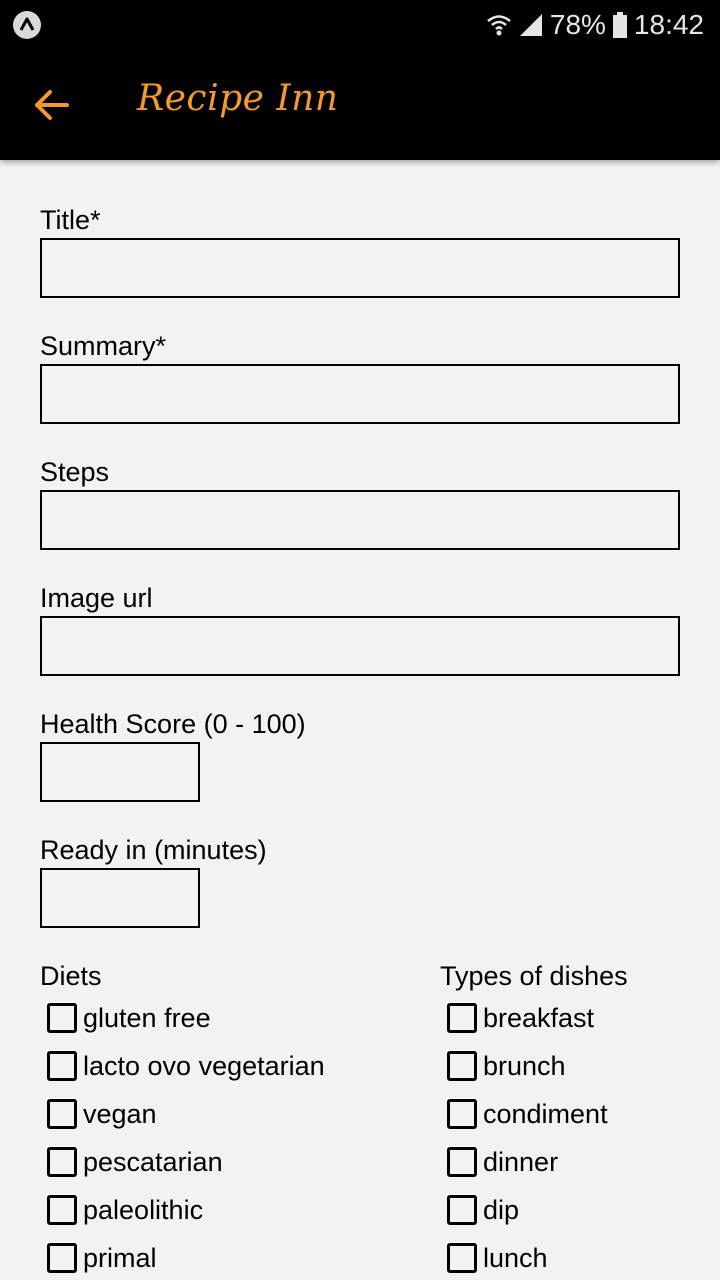 Image resolution: width=720 pixels, height=1280 pixels. What do you see at coordinates (360, 646) in the screenshot?
I see `image-url-input` at bounding box center [360, 646].